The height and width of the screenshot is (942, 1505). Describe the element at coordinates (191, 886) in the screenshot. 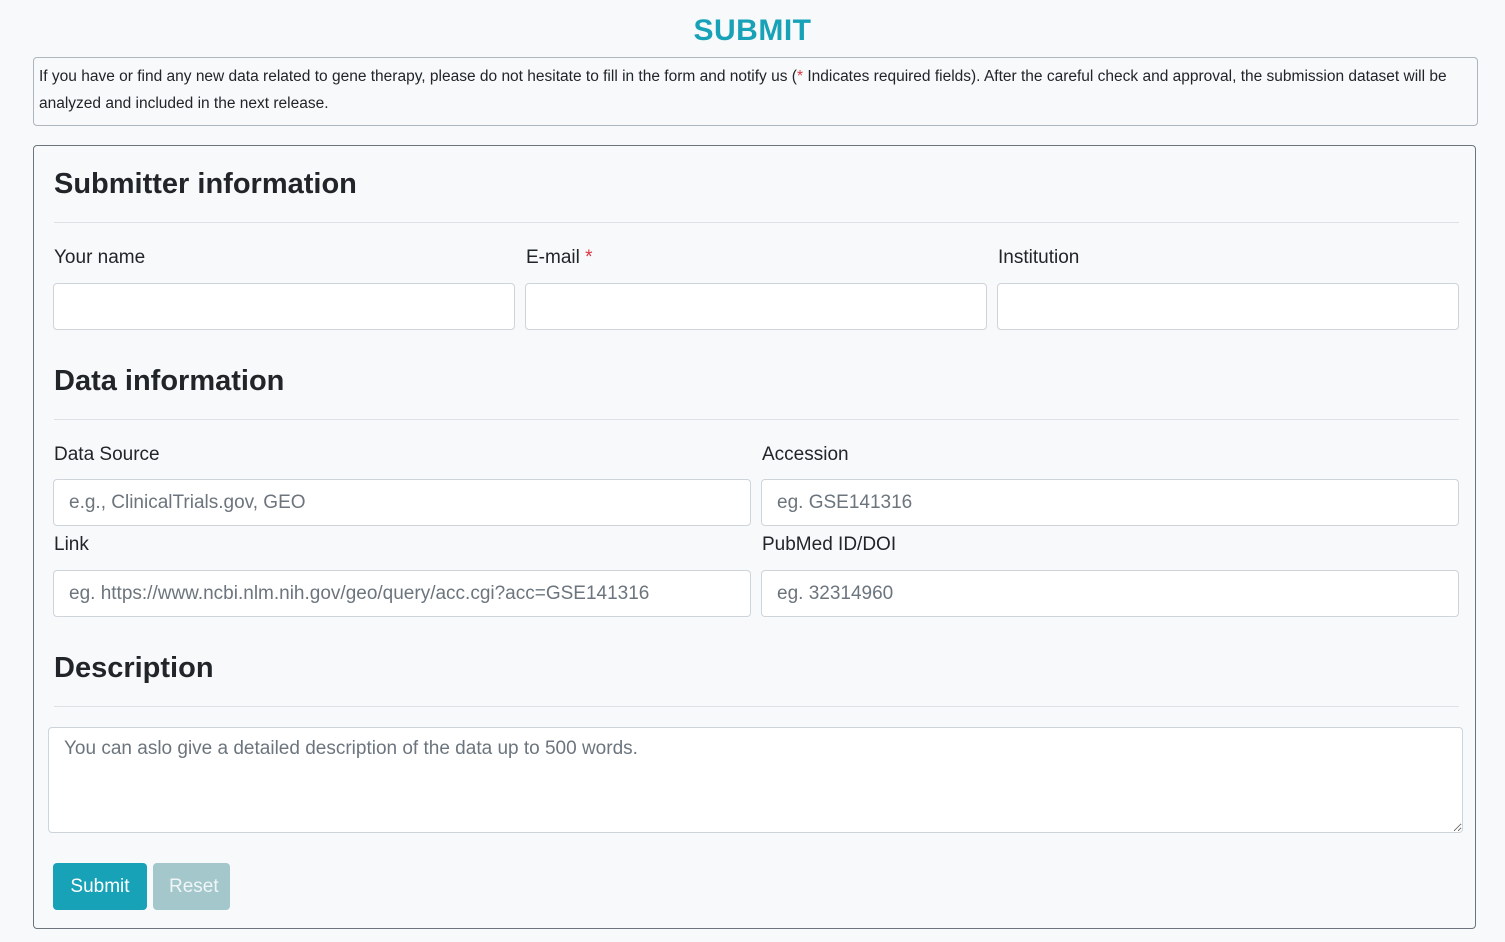

I see `reset-button: Reset` at that location.